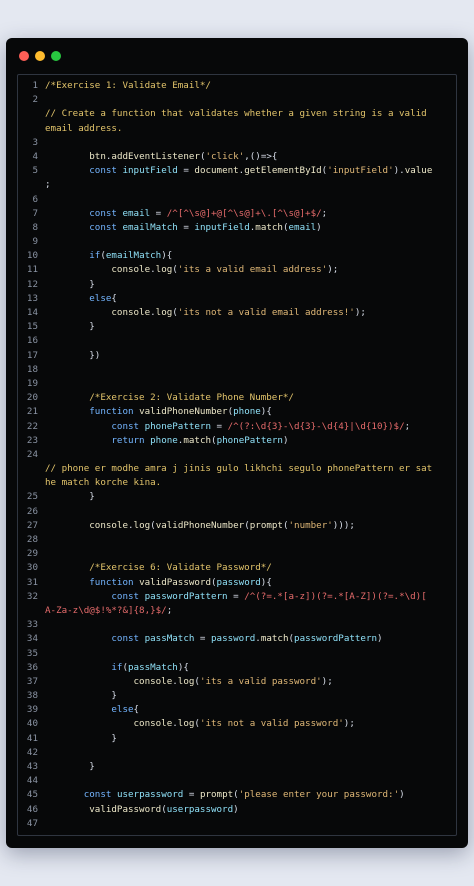 The width and height of the screenshot is (474, 886). Describe the element at coordinates (343, 525) in the screenshot. I see `code-punctuation: )));` at that location.